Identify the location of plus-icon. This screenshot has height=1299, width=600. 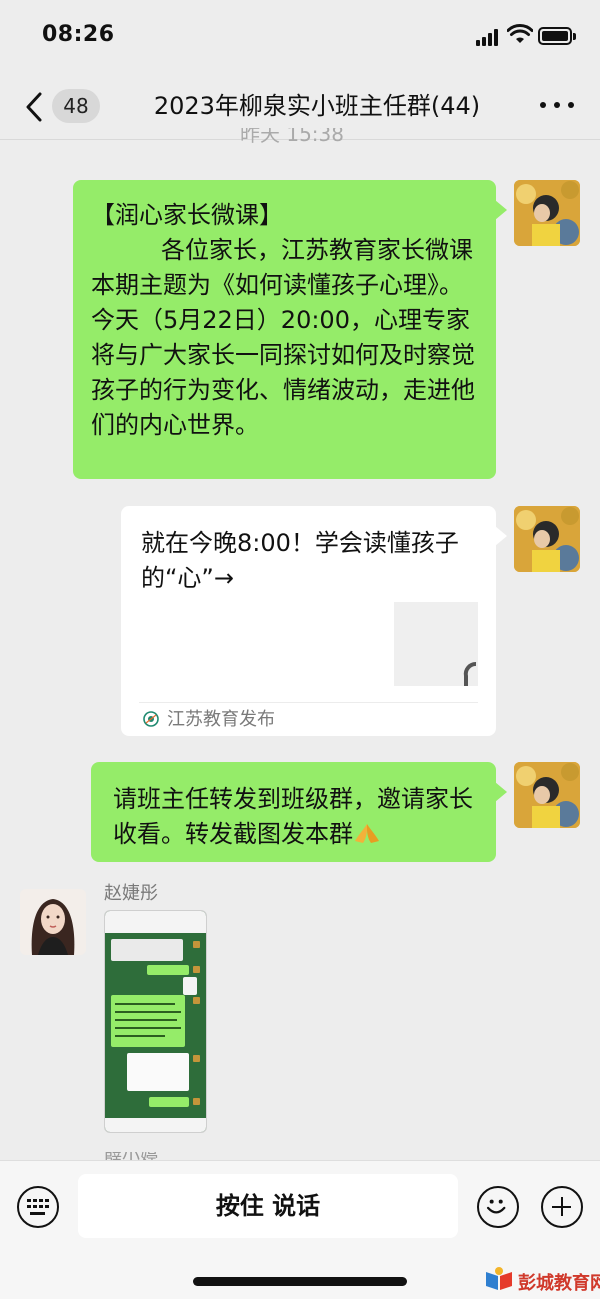
(562, 1207).